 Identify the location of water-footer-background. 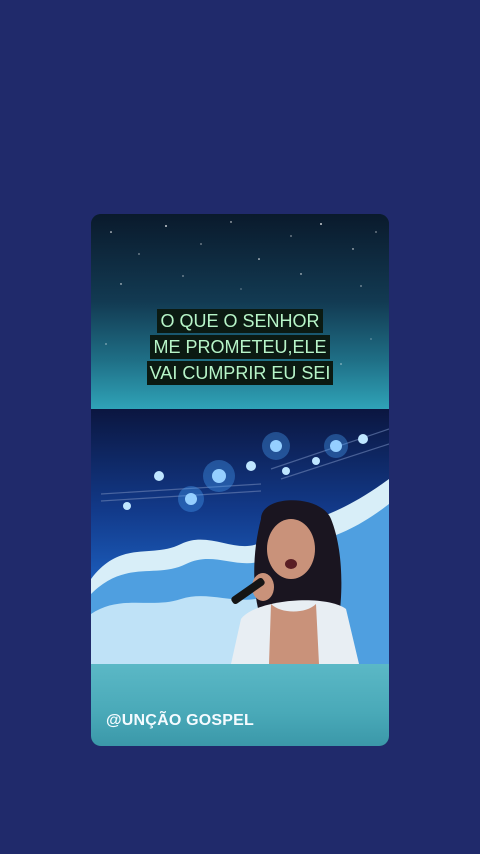
(240, 705).